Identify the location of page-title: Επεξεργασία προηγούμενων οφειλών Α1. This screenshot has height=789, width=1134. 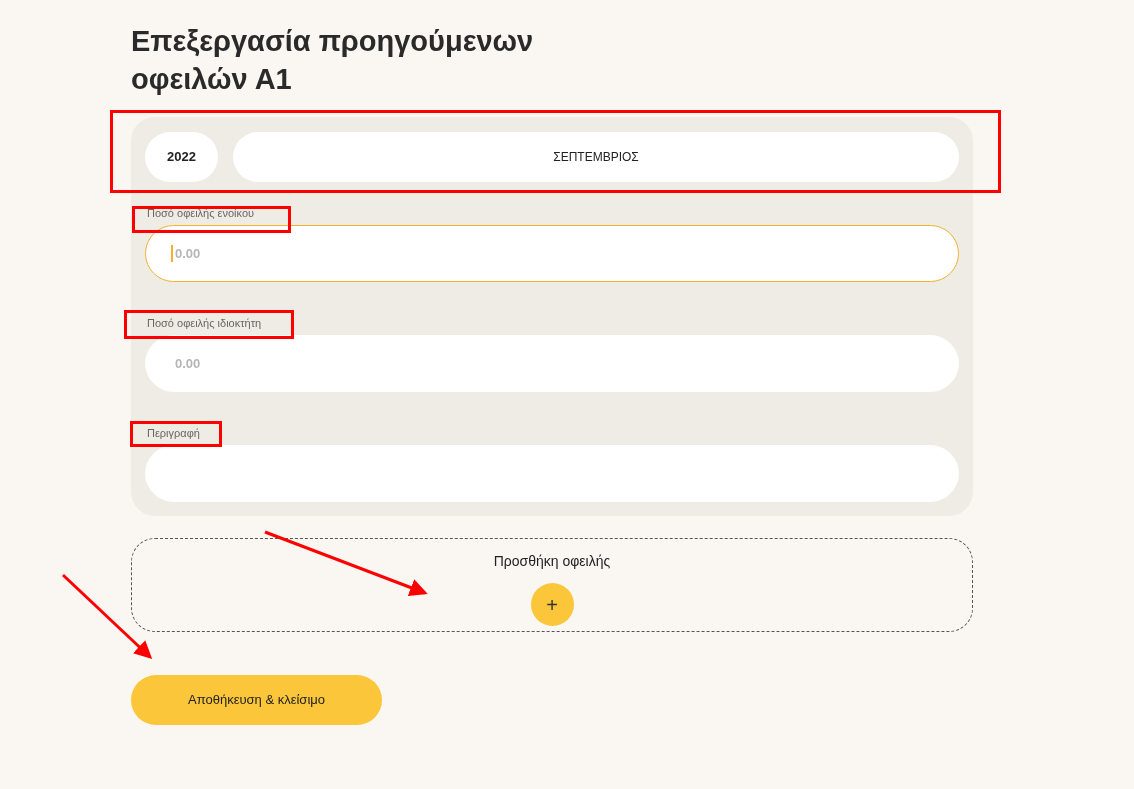
(333, 60).